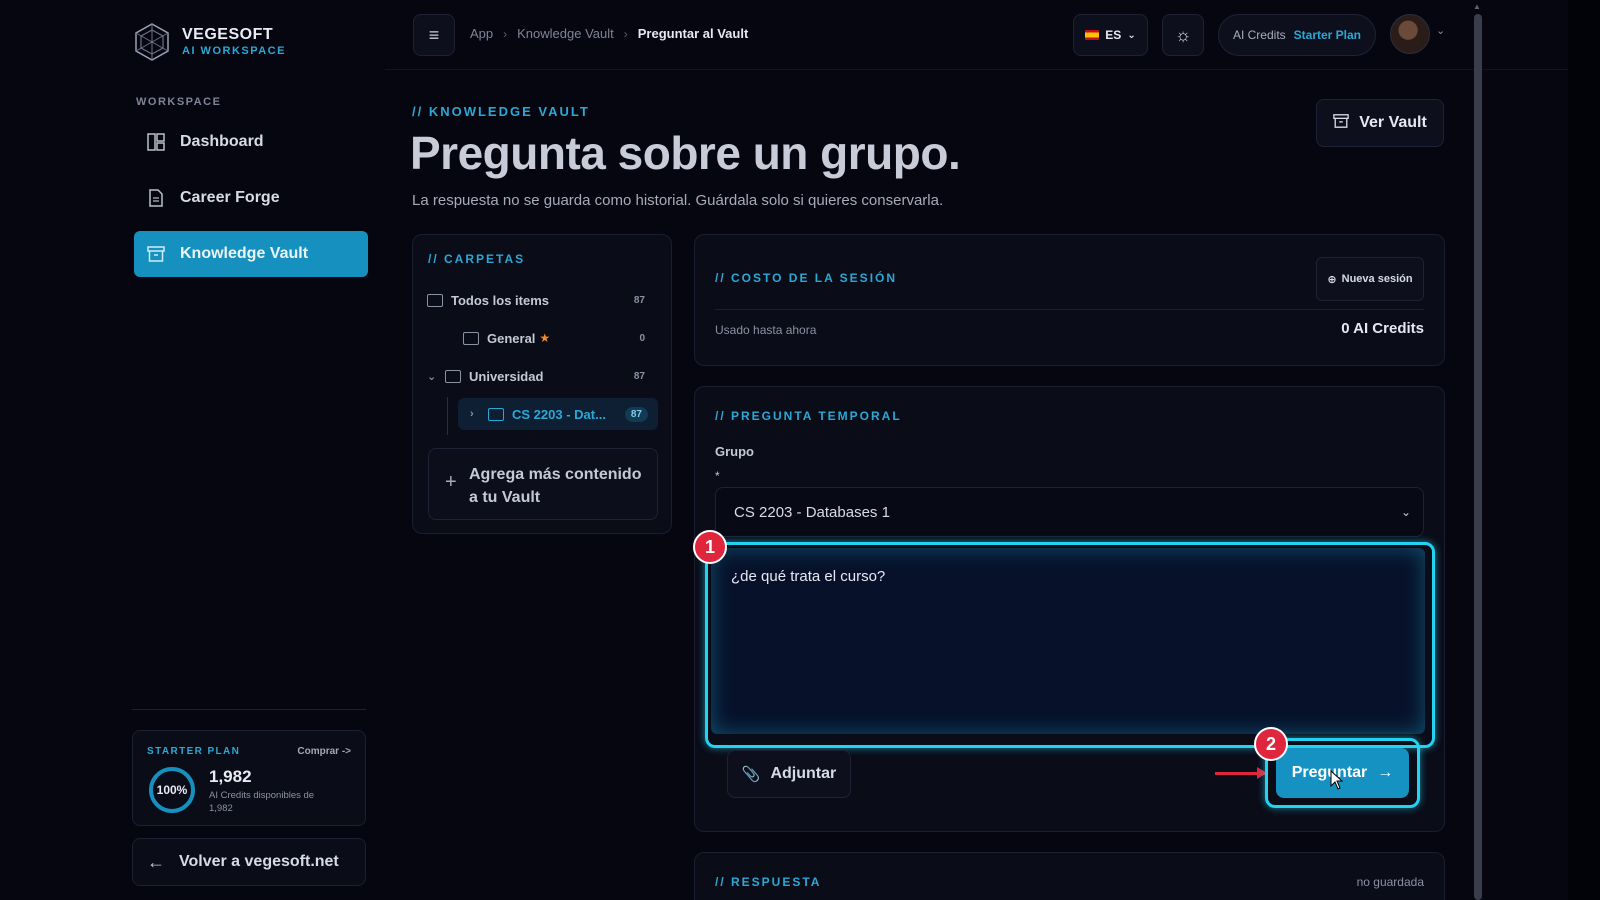 This screenshot has height=900, width=1600. What do you see at coordinates (156, 142) in the screenshot?
I see `dashboard-icon` at bounding box center [156, 142].